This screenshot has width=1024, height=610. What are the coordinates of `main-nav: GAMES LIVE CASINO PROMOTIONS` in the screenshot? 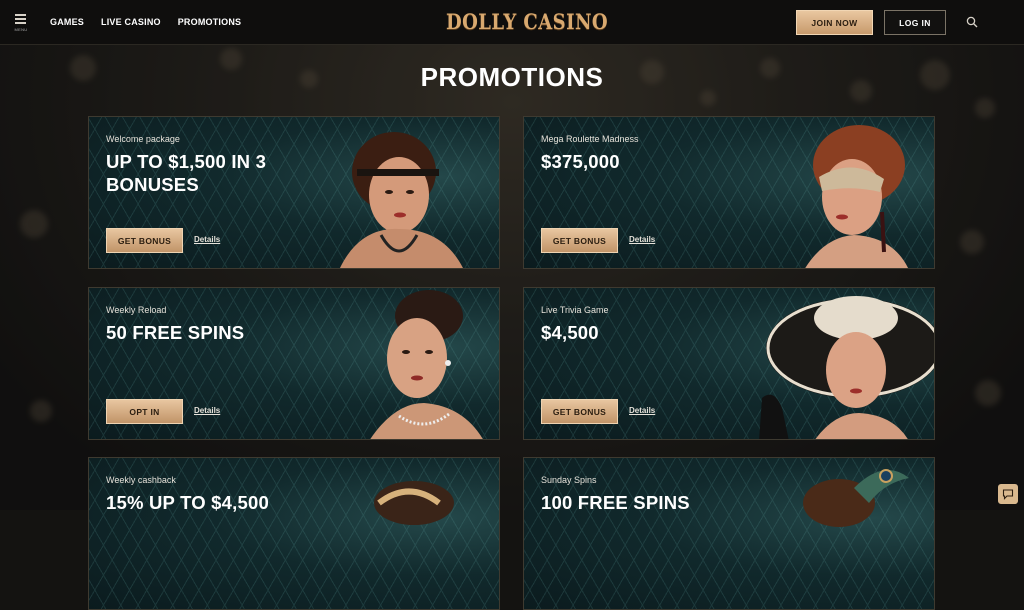 It's located at (145, 22).